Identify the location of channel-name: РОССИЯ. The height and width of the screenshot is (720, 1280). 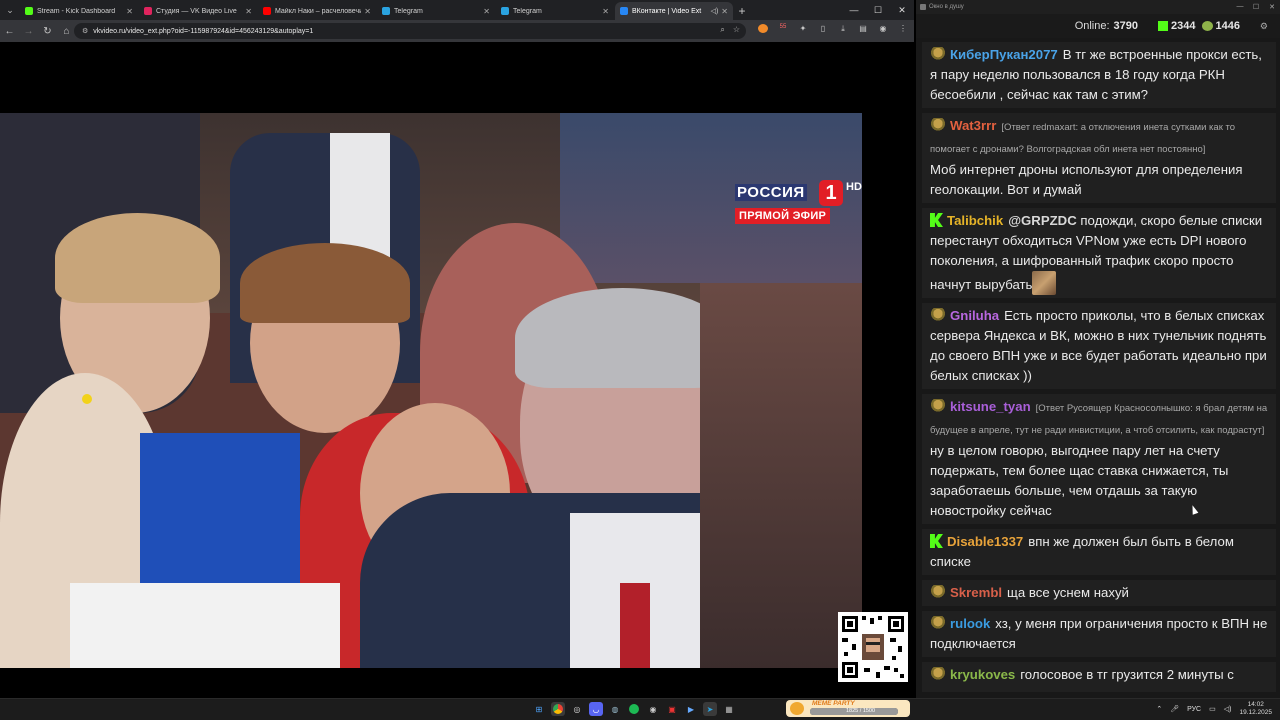
(771, 192).